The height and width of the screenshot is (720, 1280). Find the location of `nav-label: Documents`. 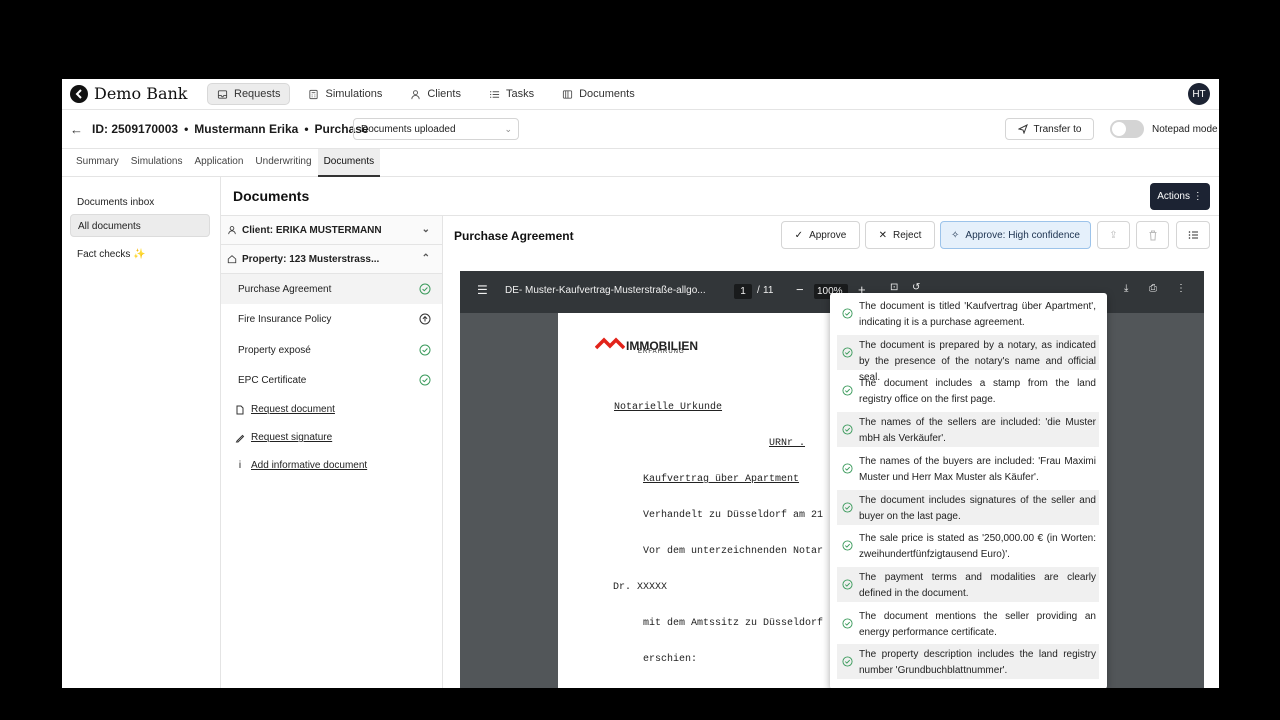

nav-label: Documents is located at coordinates (607, 94).